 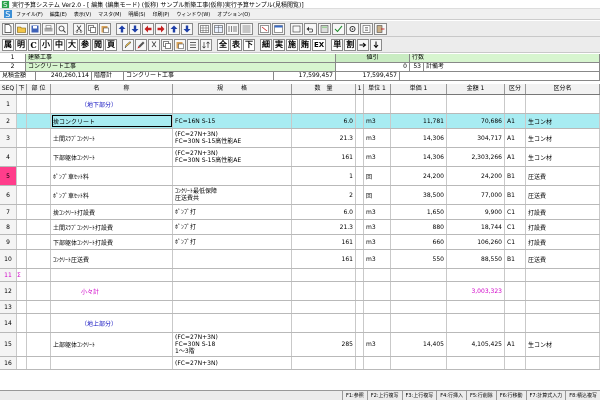 I want to click on row-seq: 11, so click(x=8, y=275).